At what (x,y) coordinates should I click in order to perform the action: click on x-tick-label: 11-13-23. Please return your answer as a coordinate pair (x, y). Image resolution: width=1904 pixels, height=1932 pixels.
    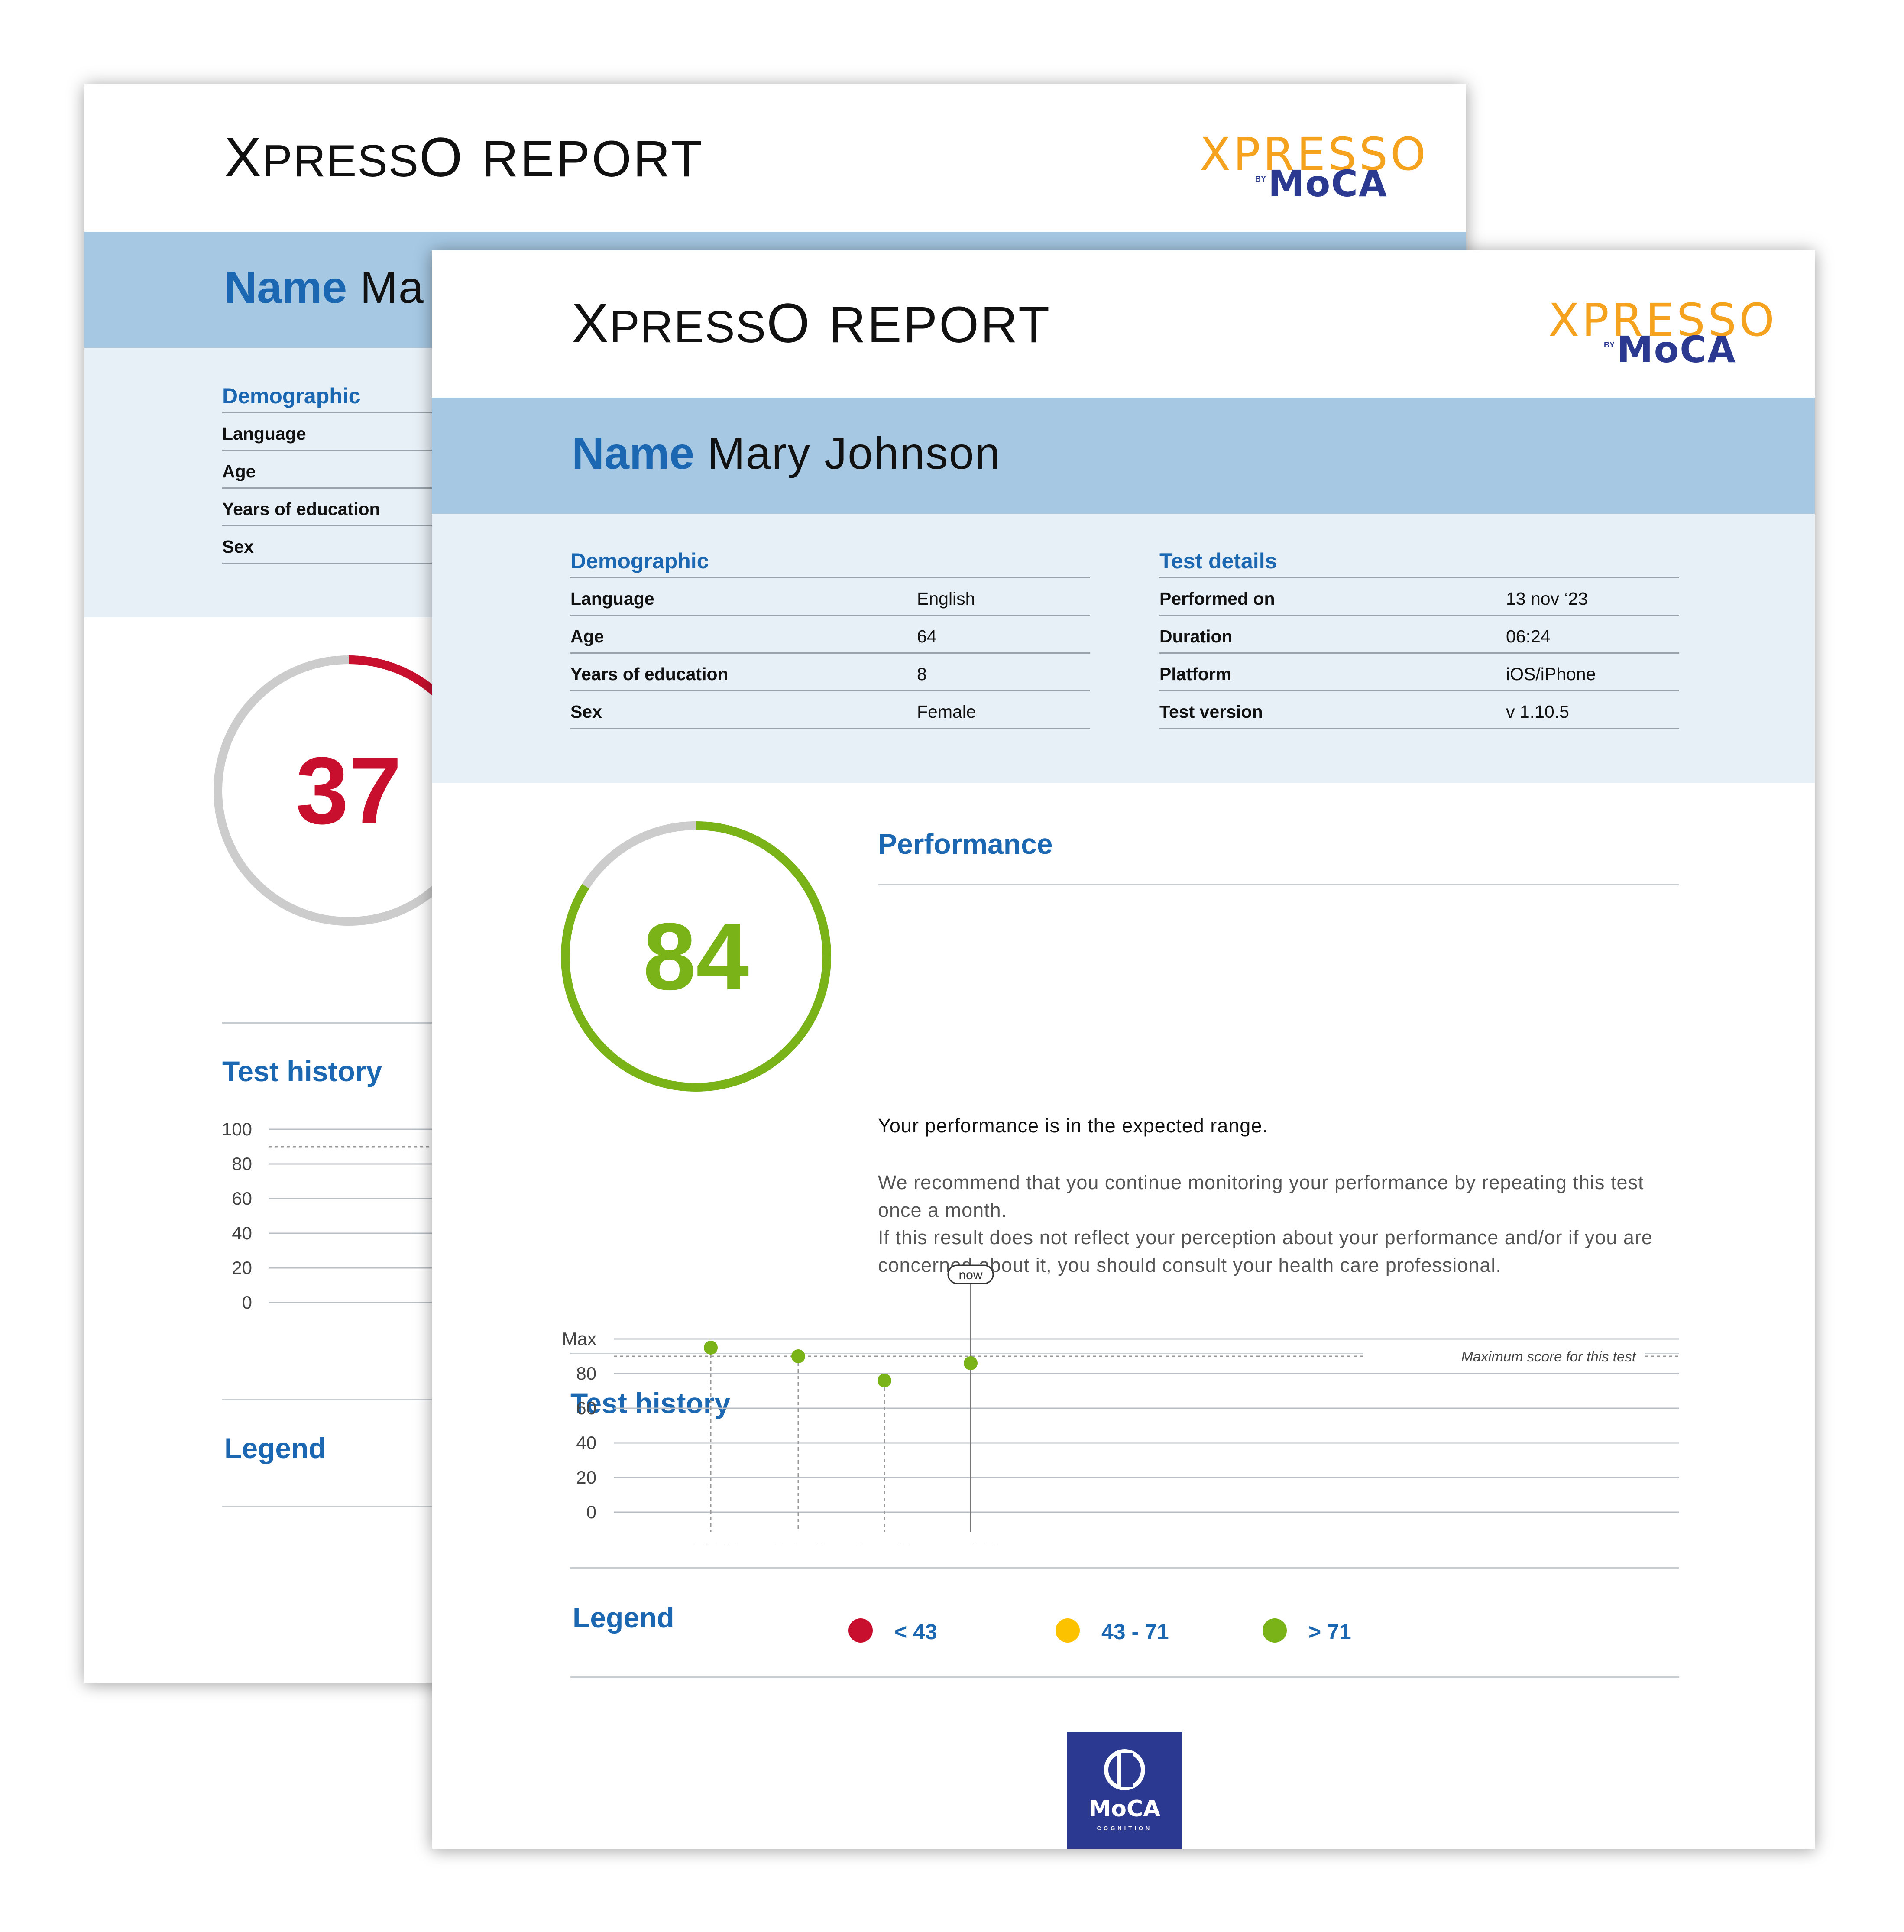
    Looking at the image, I should click on (970, 1542).